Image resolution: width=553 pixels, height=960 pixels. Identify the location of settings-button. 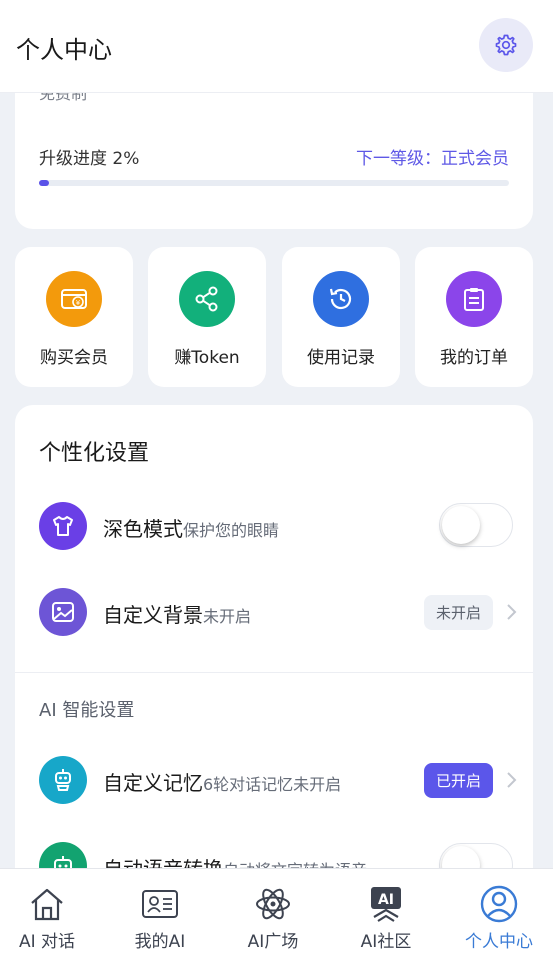
(506, 45).